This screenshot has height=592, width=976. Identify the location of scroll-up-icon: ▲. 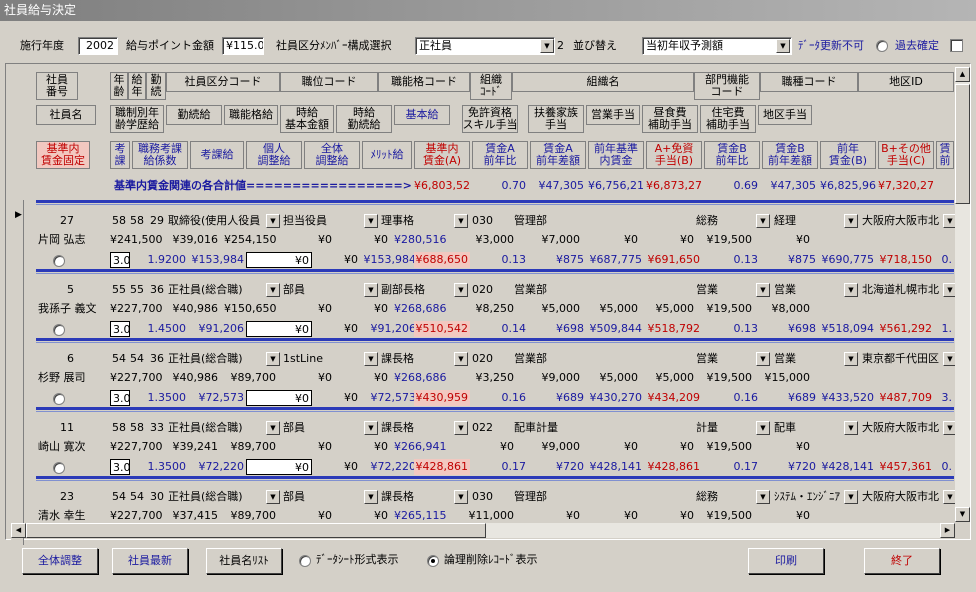
(962, 74).